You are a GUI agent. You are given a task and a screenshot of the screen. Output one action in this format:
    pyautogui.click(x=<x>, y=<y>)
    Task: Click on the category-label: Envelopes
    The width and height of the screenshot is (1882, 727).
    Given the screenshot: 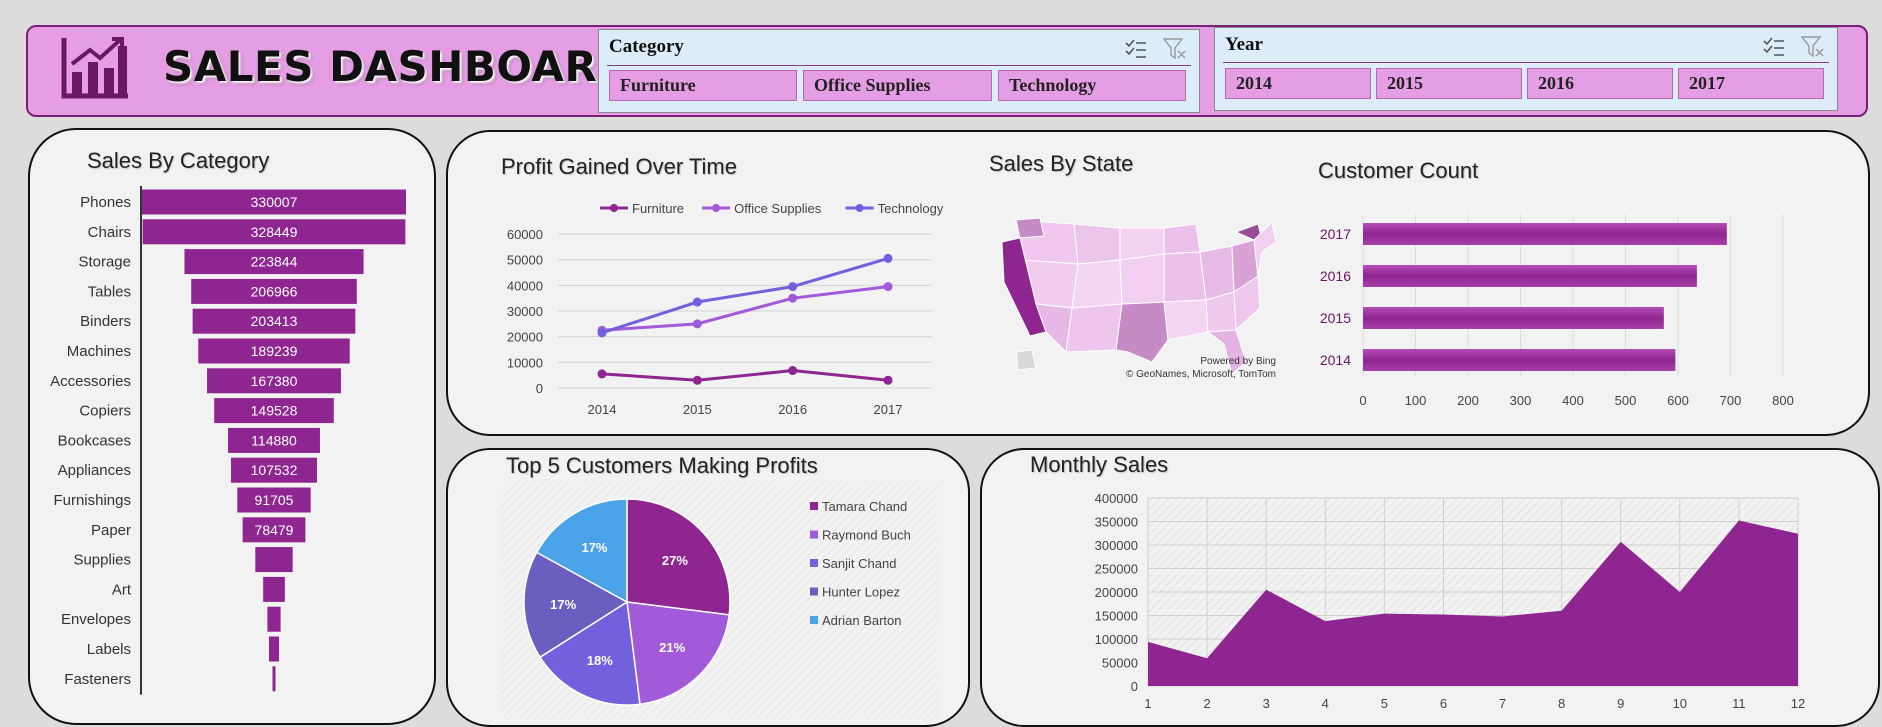 What is the action you would take?
    pyautogui.click(x=96, y=619)
    